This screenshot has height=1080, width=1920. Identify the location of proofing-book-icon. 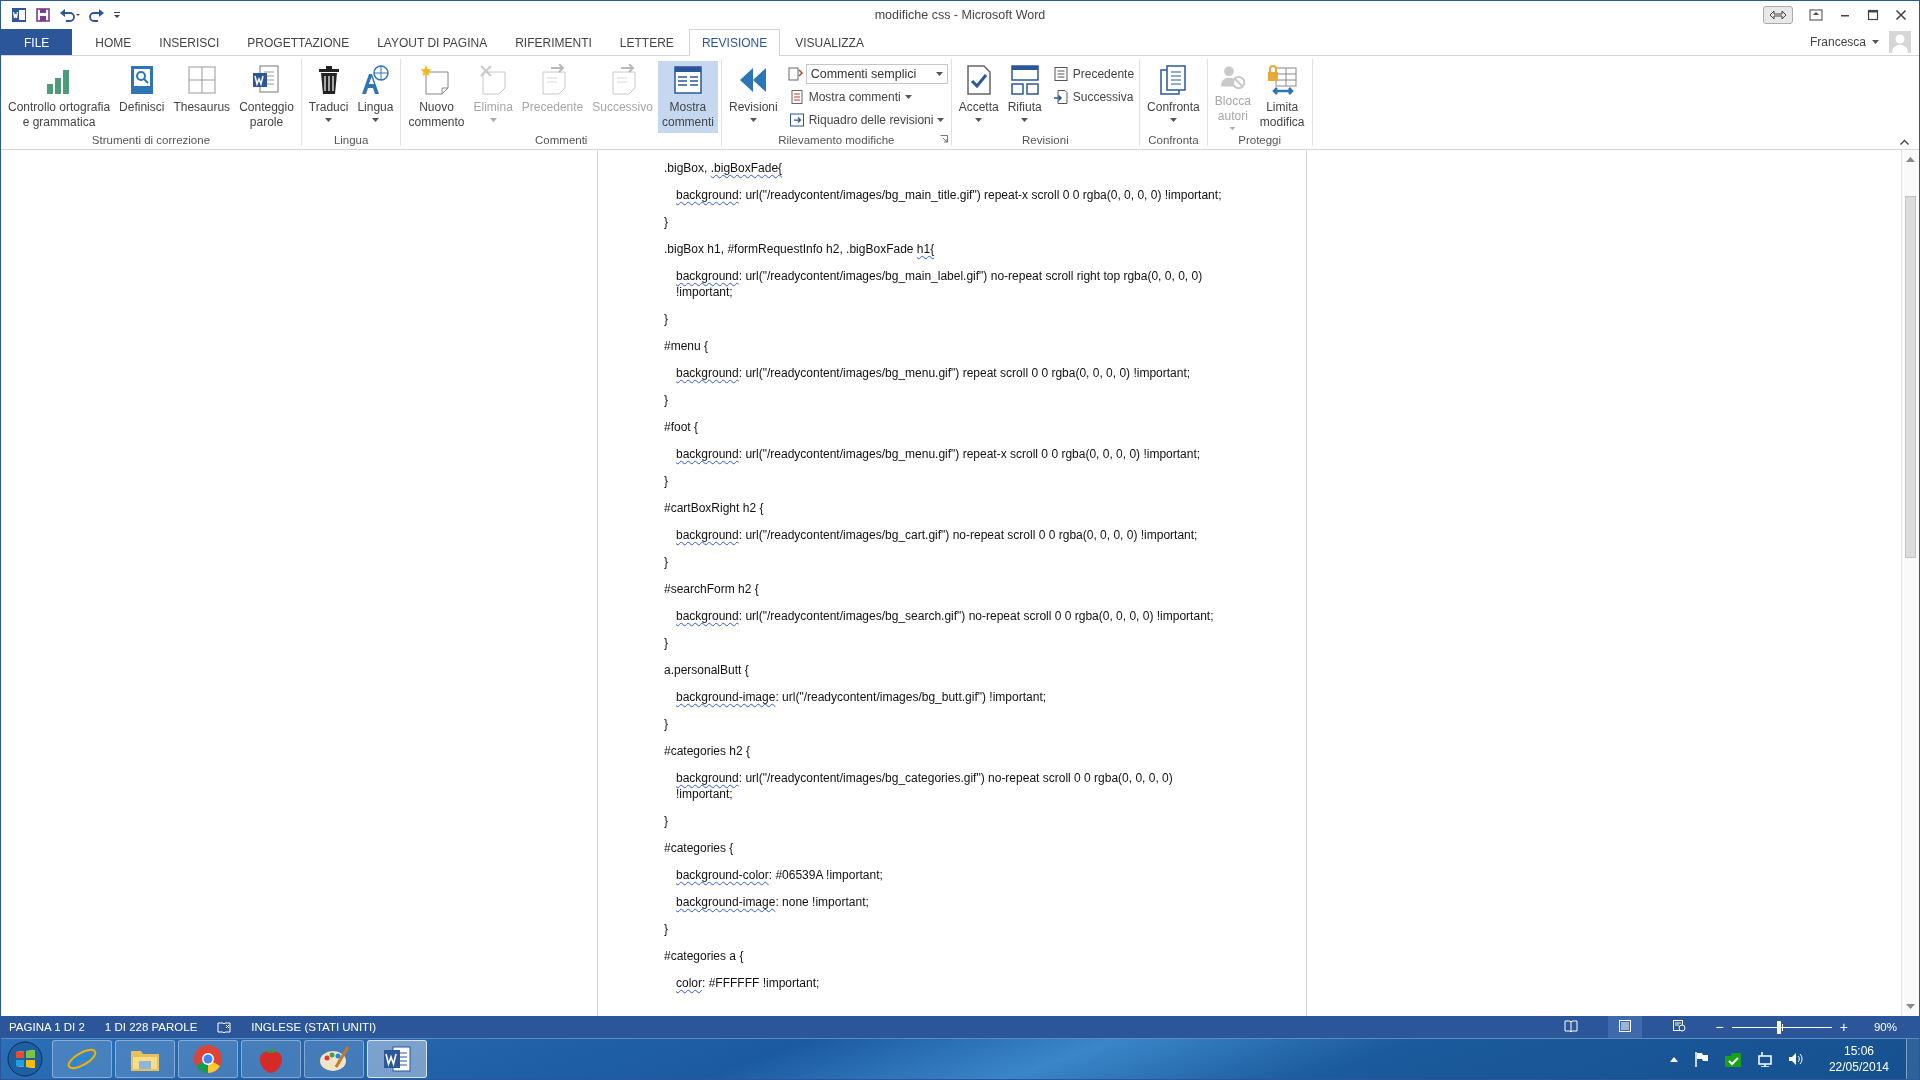
(224, 1027).